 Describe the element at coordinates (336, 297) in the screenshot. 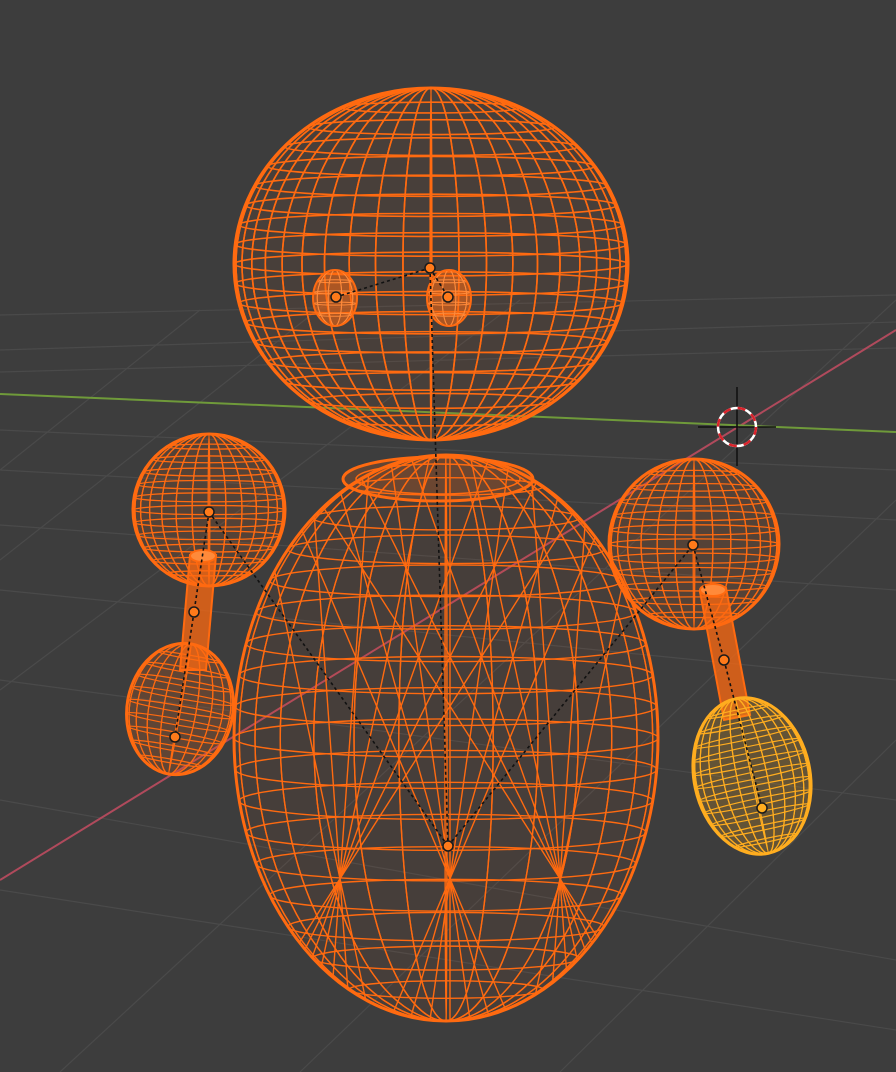

I see `origin-eye-left` at that location.